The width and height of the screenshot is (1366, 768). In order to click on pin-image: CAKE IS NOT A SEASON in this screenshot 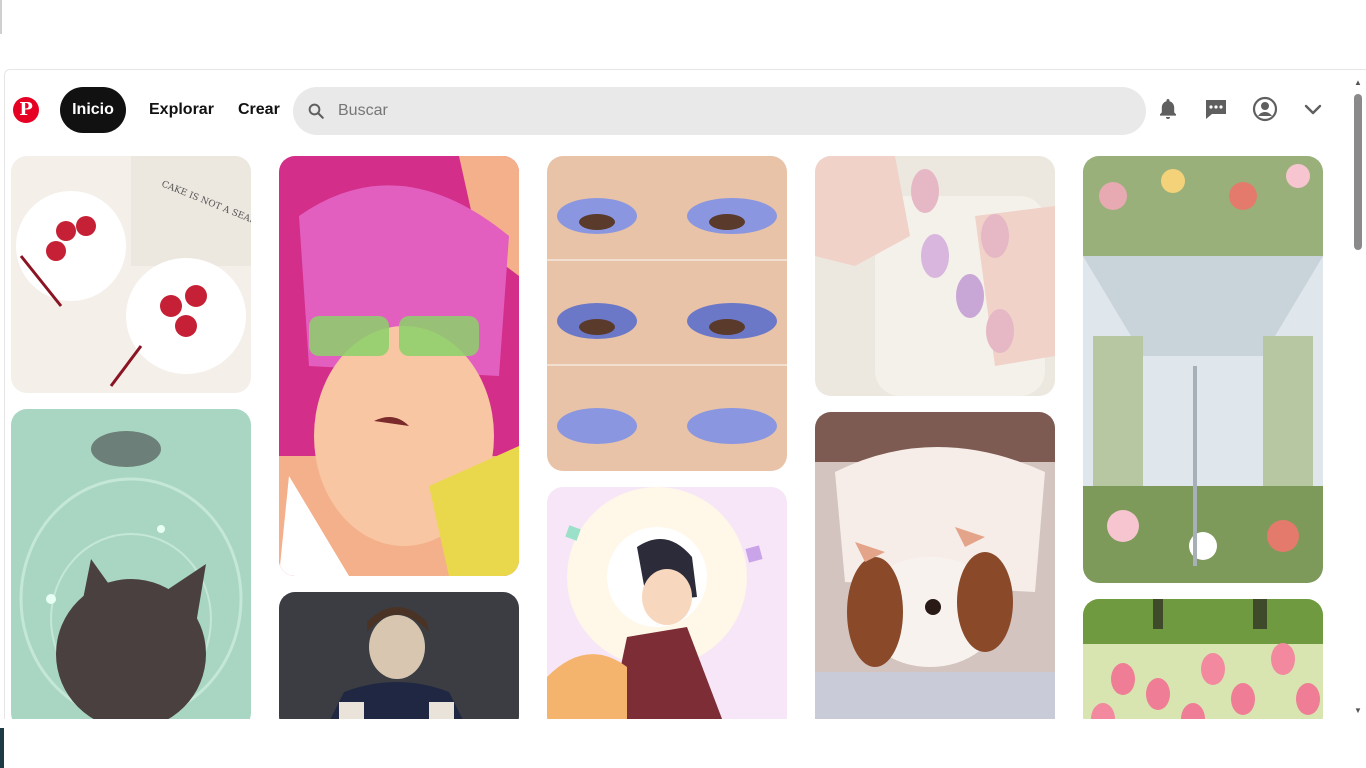, I will do `click(131, 274)`.